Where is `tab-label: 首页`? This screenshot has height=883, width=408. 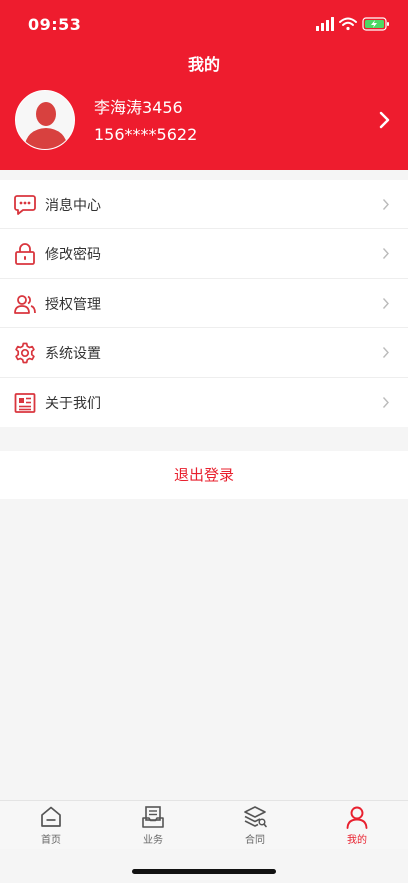 tab-label: 首页 is located at coordinates (51, 840).